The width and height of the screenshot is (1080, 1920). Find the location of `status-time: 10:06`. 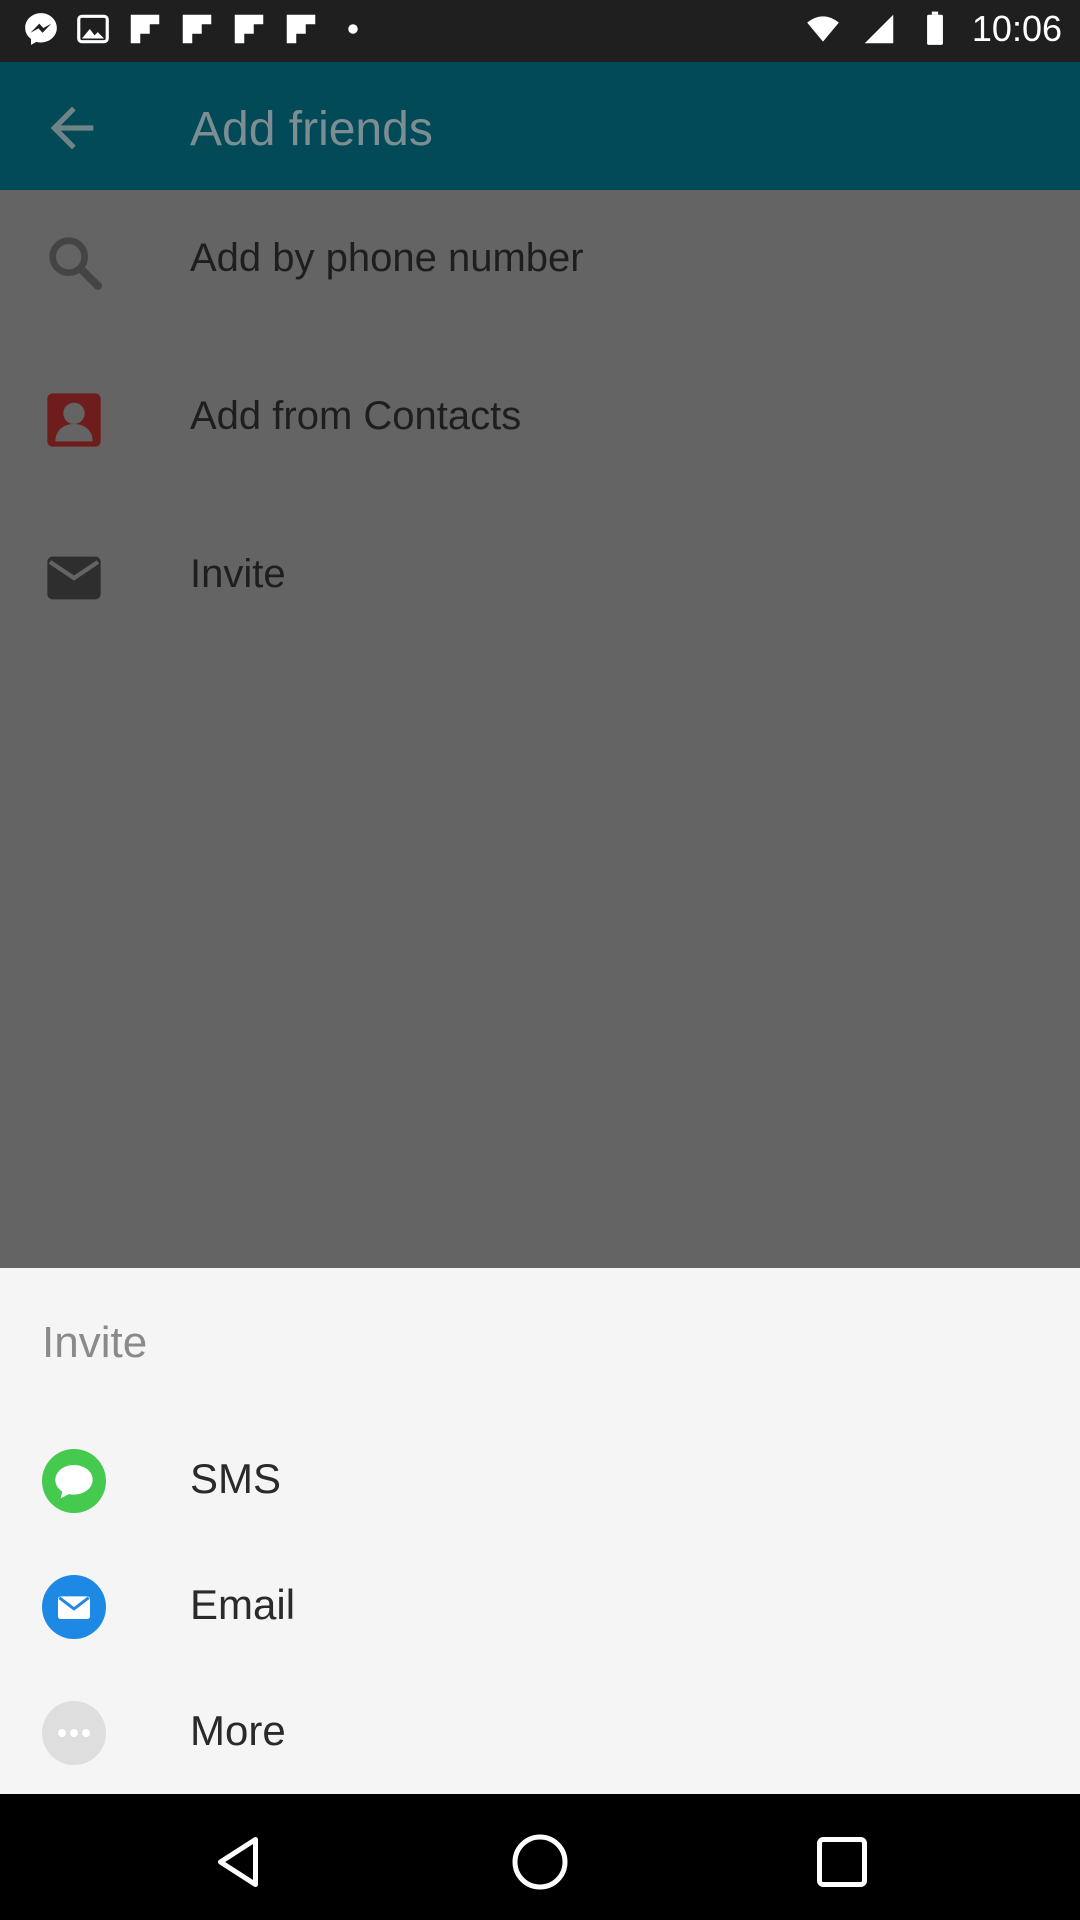

status-time: 10:06 is located at coordinates (1016, 28).